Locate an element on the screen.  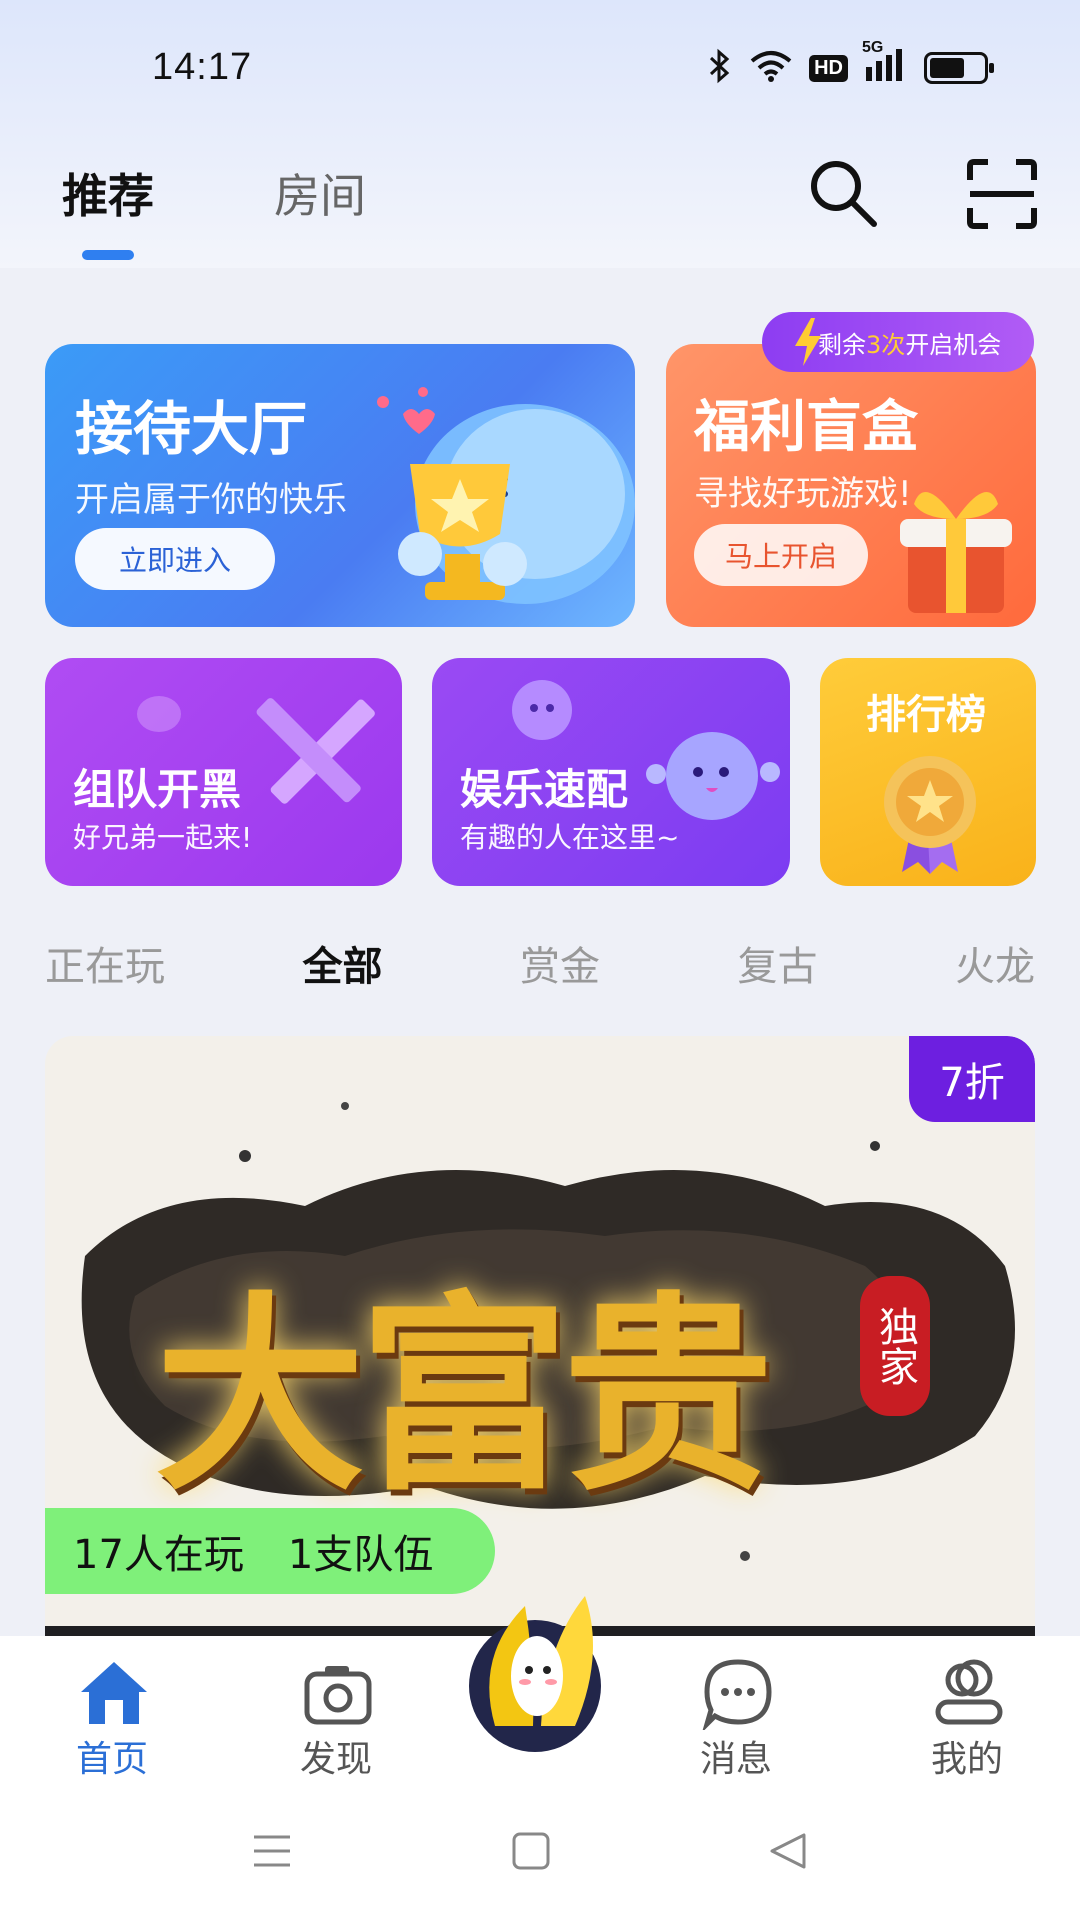
active-tab-indicator is located at coordinates (108, 255).